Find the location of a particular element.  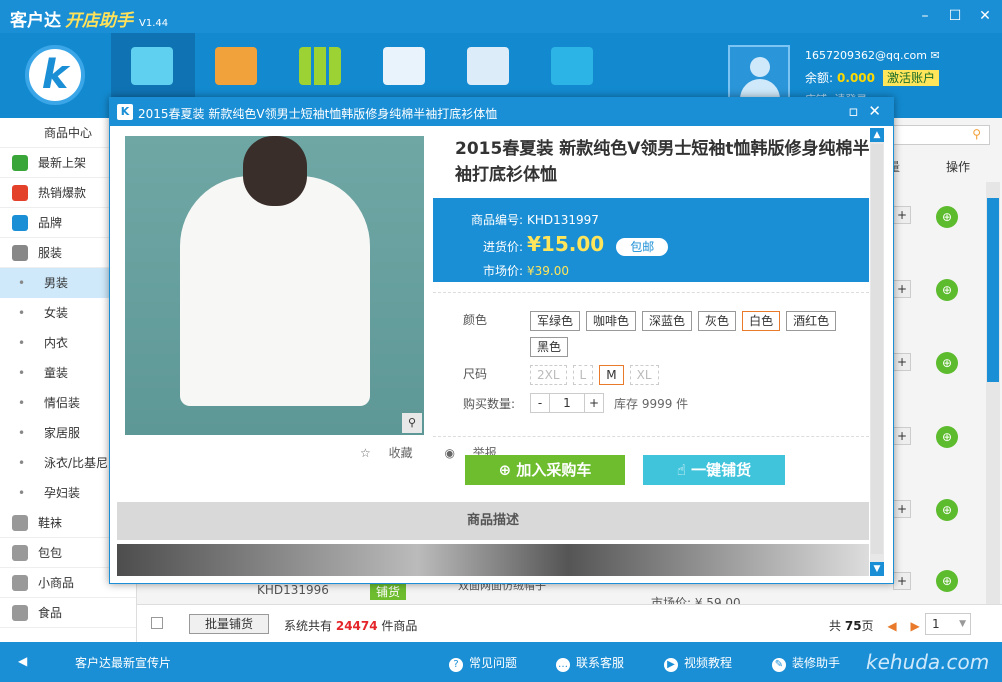

color-option: 酒红色 is located at coordinates (811, 321).